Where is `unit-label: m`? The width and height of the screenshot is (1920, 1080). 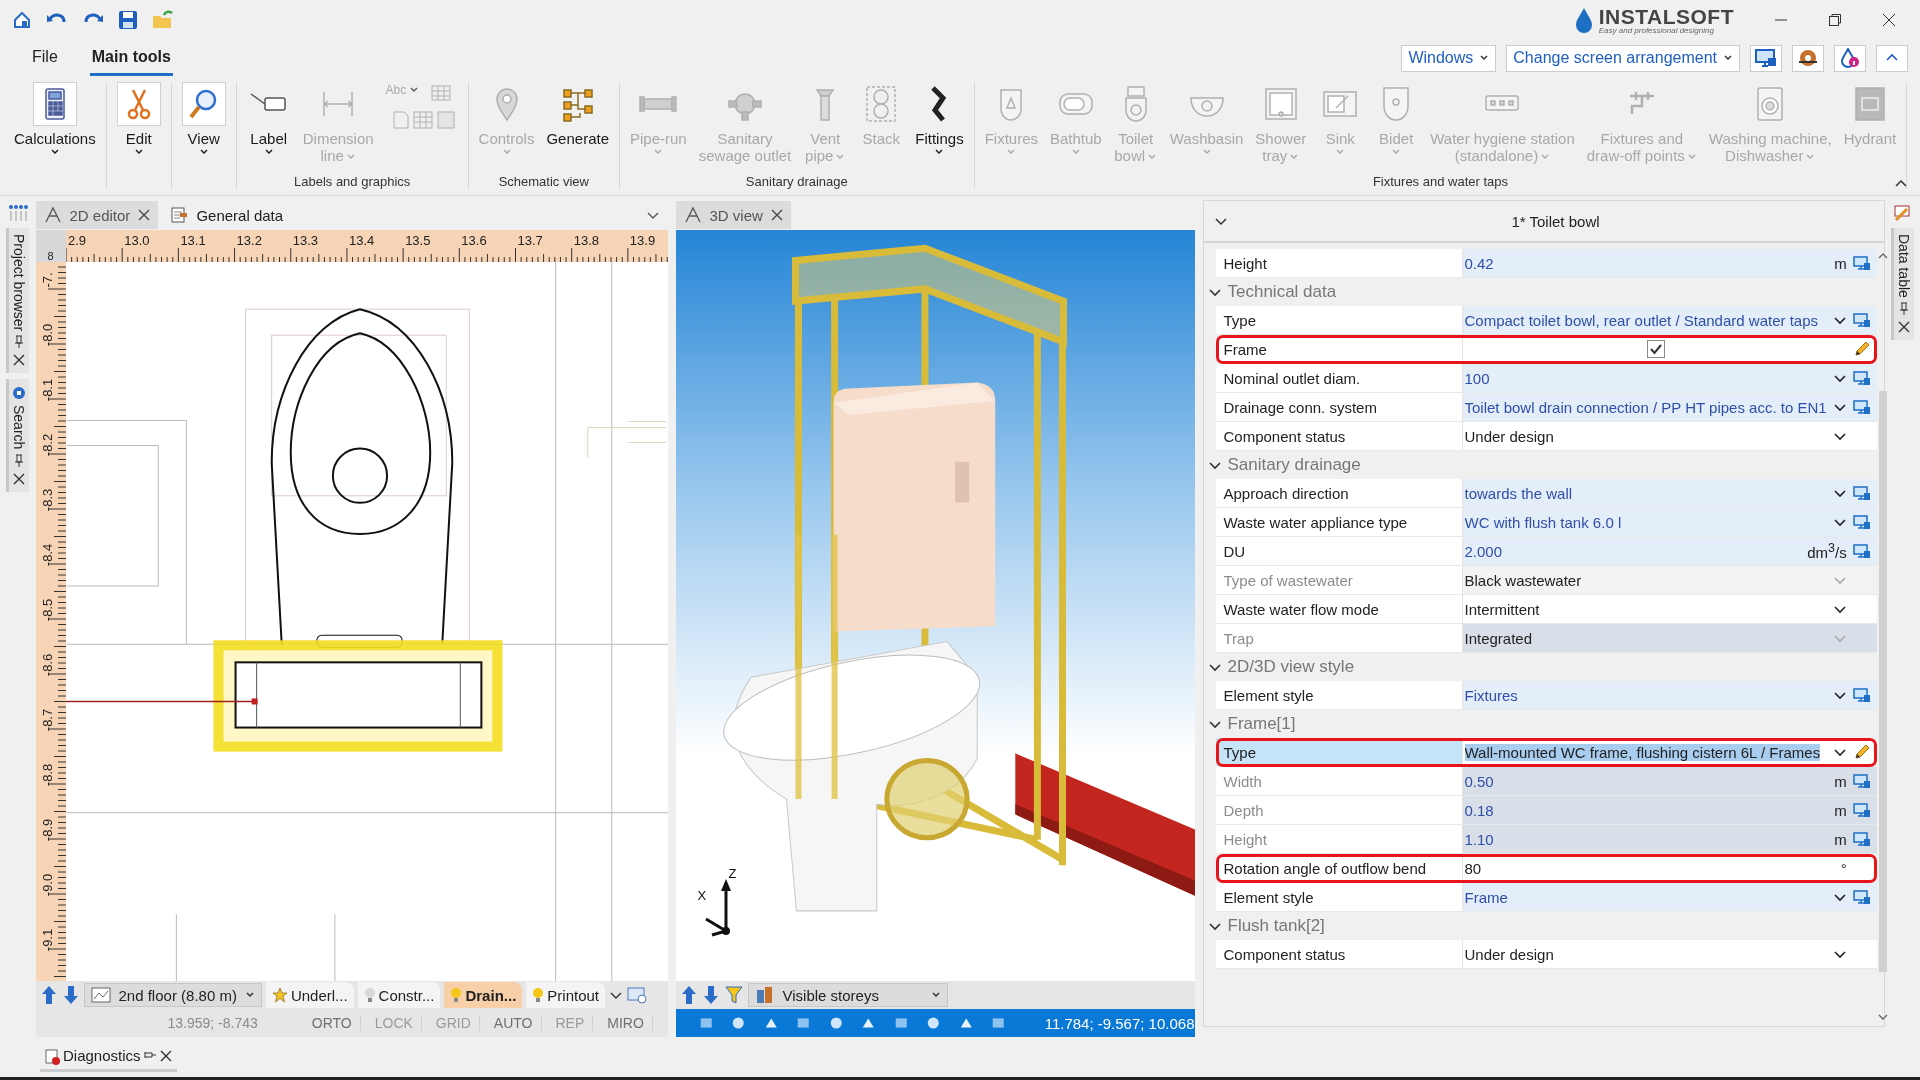 unit-label: m is located at coordinates (1840, 781).